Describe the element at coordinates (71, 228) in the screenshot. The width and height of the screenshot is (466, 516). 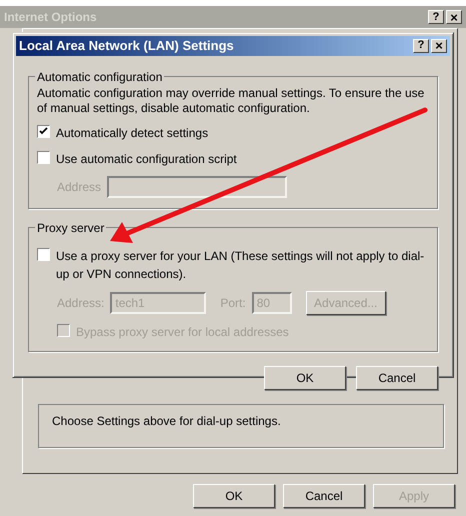
I see `group-title: Proxy server` at that location.